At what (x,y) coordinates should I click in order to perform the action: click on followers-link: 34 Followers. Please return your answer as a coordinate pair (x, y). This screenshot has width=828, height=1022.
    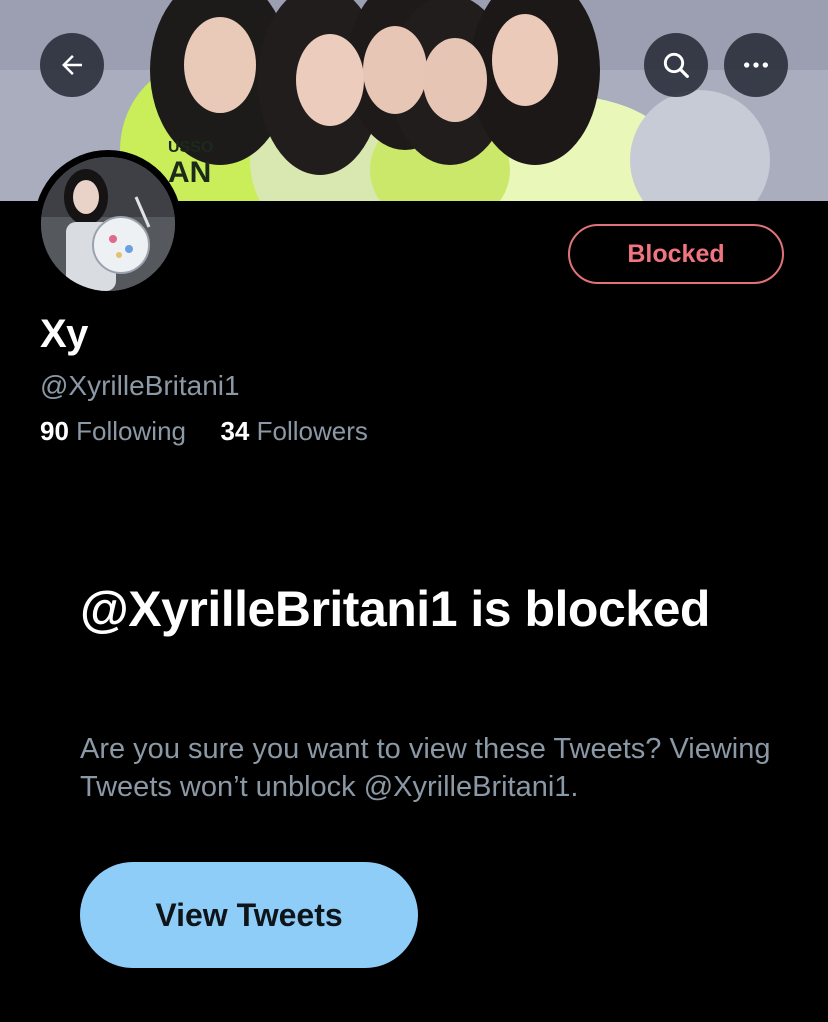
    Looking at the image, I should click on (293, 431).